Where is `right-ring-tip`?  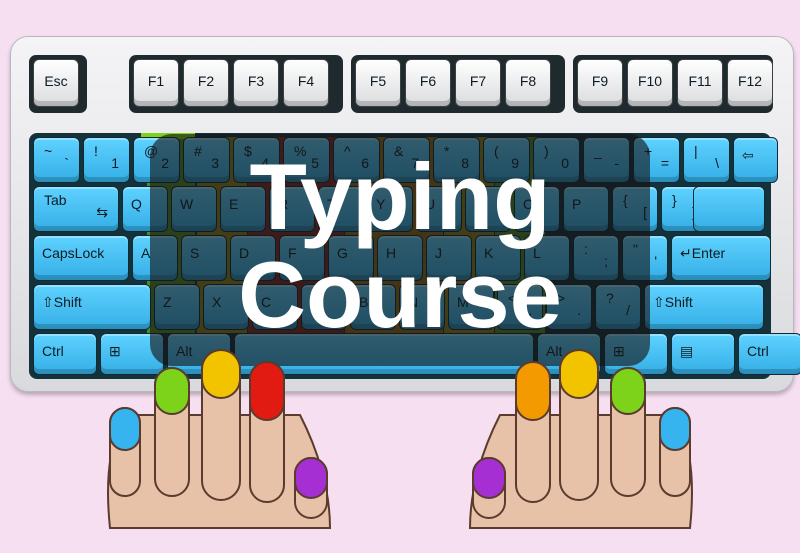
right-ring-tip is located at coordinates (628, 391).